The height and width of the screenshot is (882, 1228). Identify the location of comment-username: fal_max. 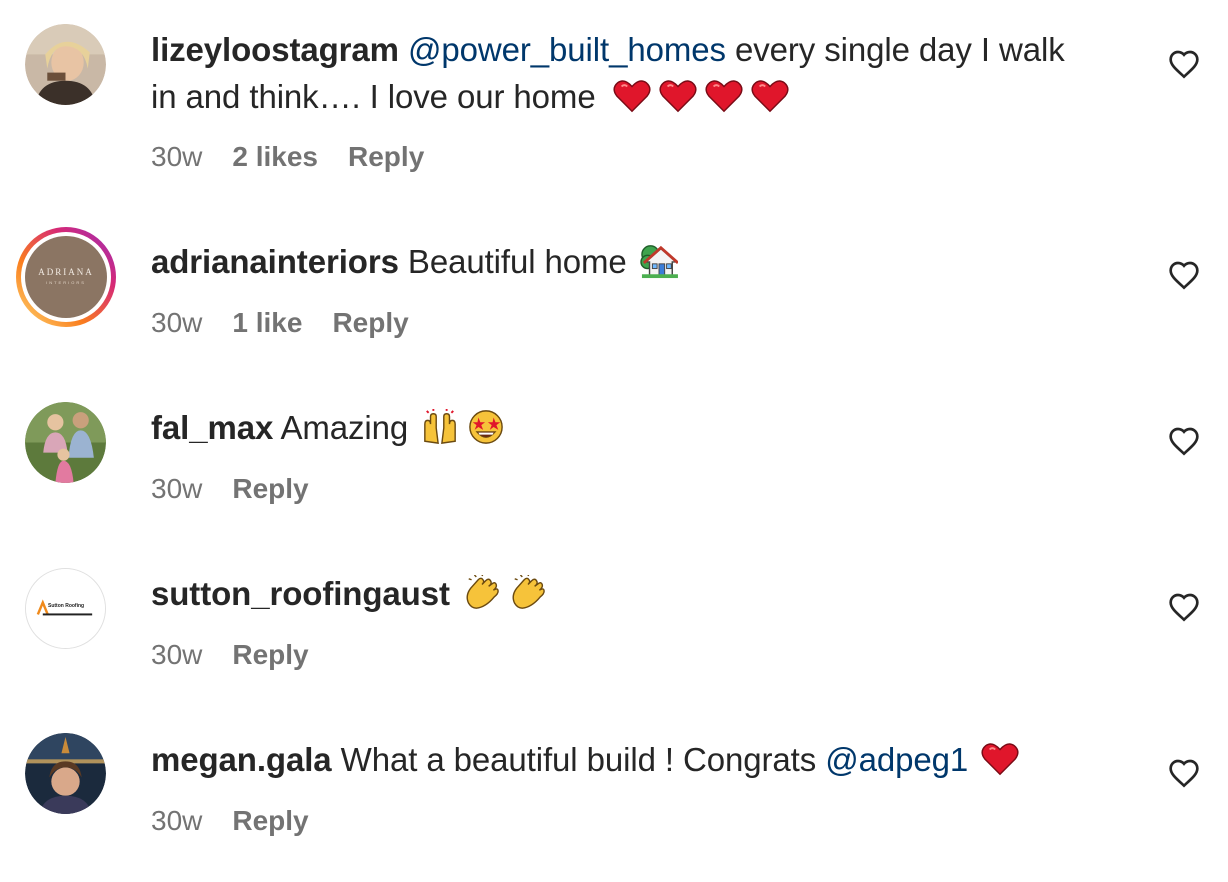
(212, 427).